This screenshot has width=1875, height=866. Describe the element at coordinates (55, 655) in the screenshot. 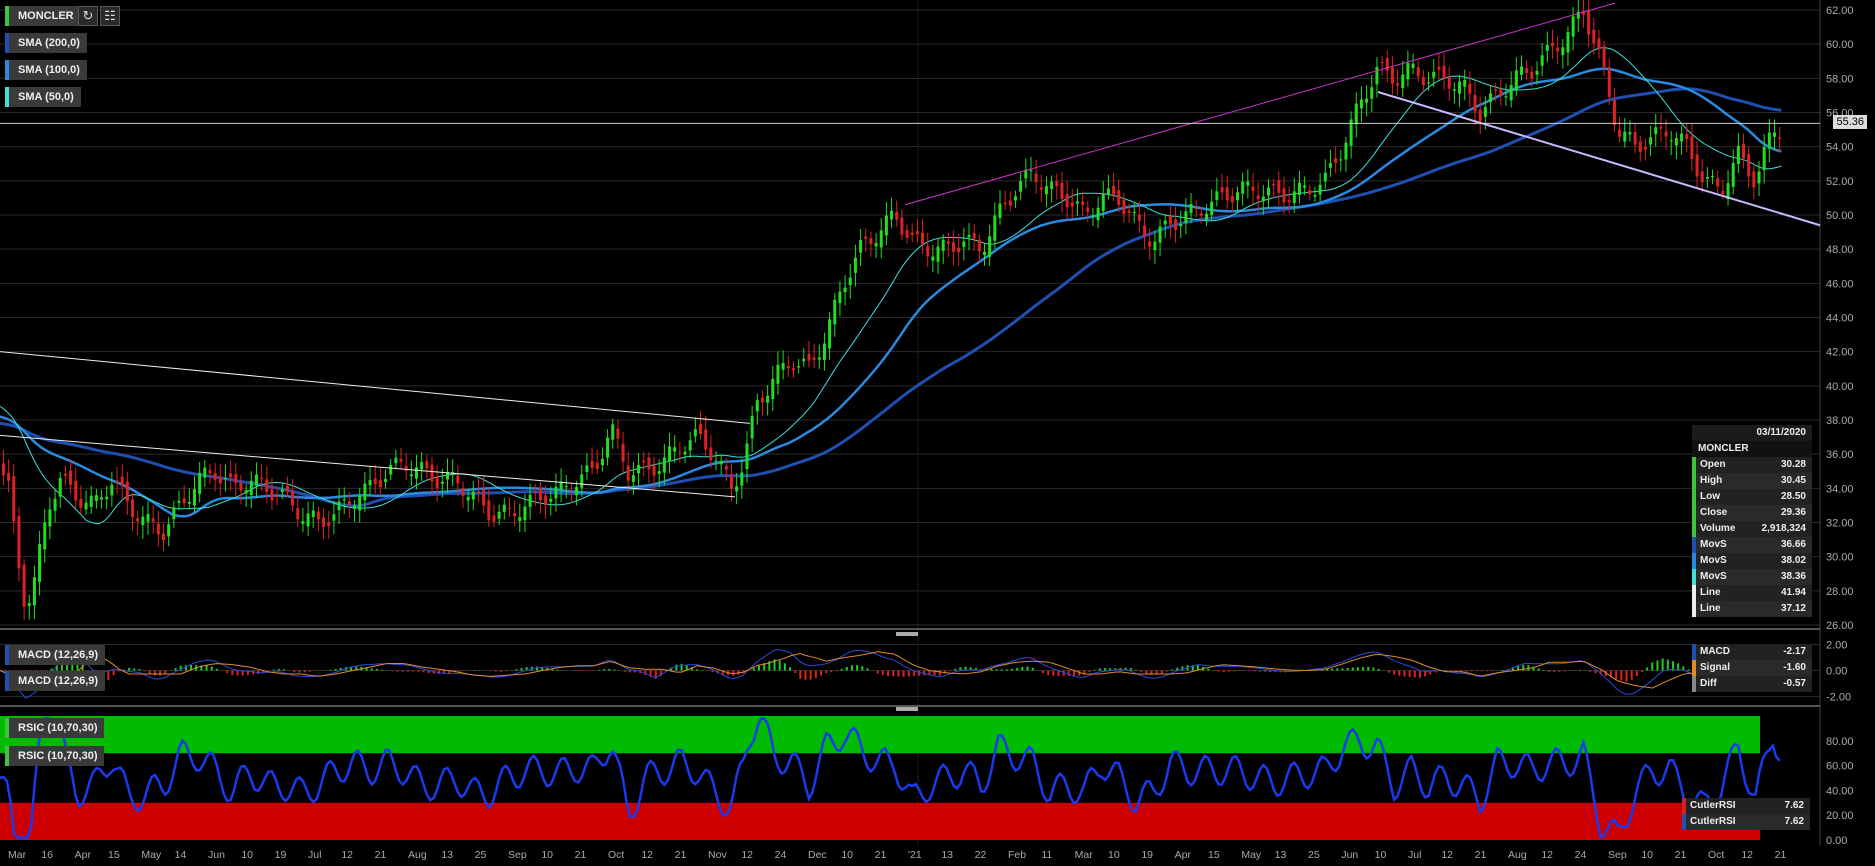

I see `macd-label: MACD (12,26,9)` at that location.